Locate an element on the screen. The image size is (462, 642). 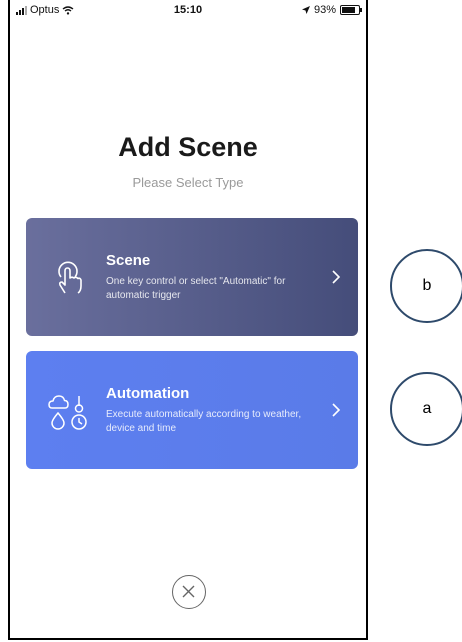
page-title: Add Scene is located at coordinates (188, 147).